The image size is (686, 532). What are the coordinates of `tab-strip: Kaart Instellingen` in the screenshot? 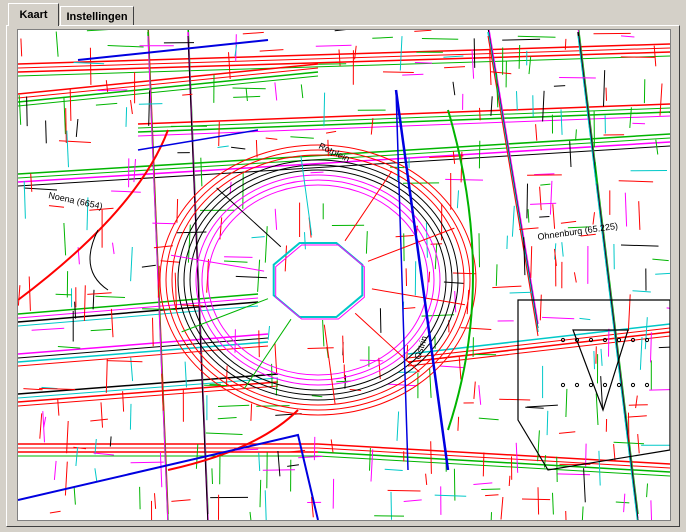 It's located at (343, 13).